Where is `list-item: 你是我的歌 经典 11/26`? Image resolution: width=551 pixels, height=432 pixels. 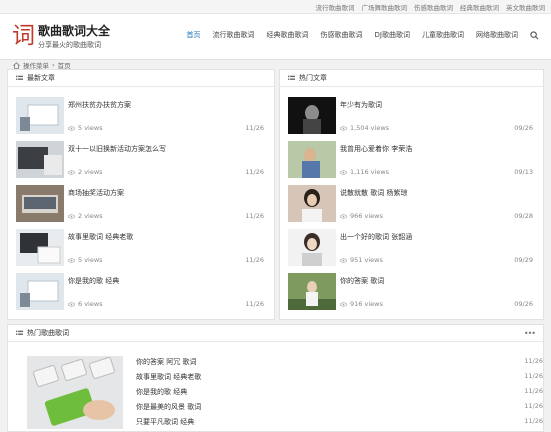
list-item: 你是我的歌 经典 11/26 is located at coordinates (339, 392).